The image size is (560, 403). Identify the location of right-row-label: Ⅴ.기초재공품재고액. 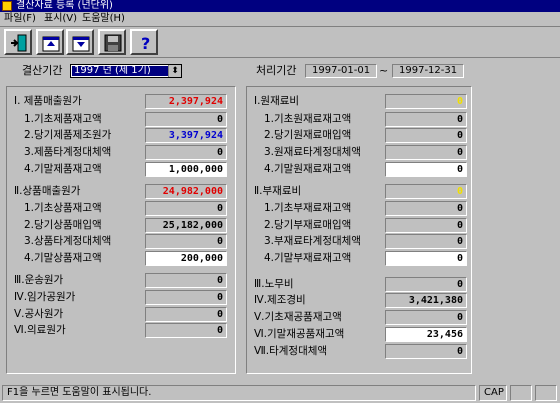
(298, 317).